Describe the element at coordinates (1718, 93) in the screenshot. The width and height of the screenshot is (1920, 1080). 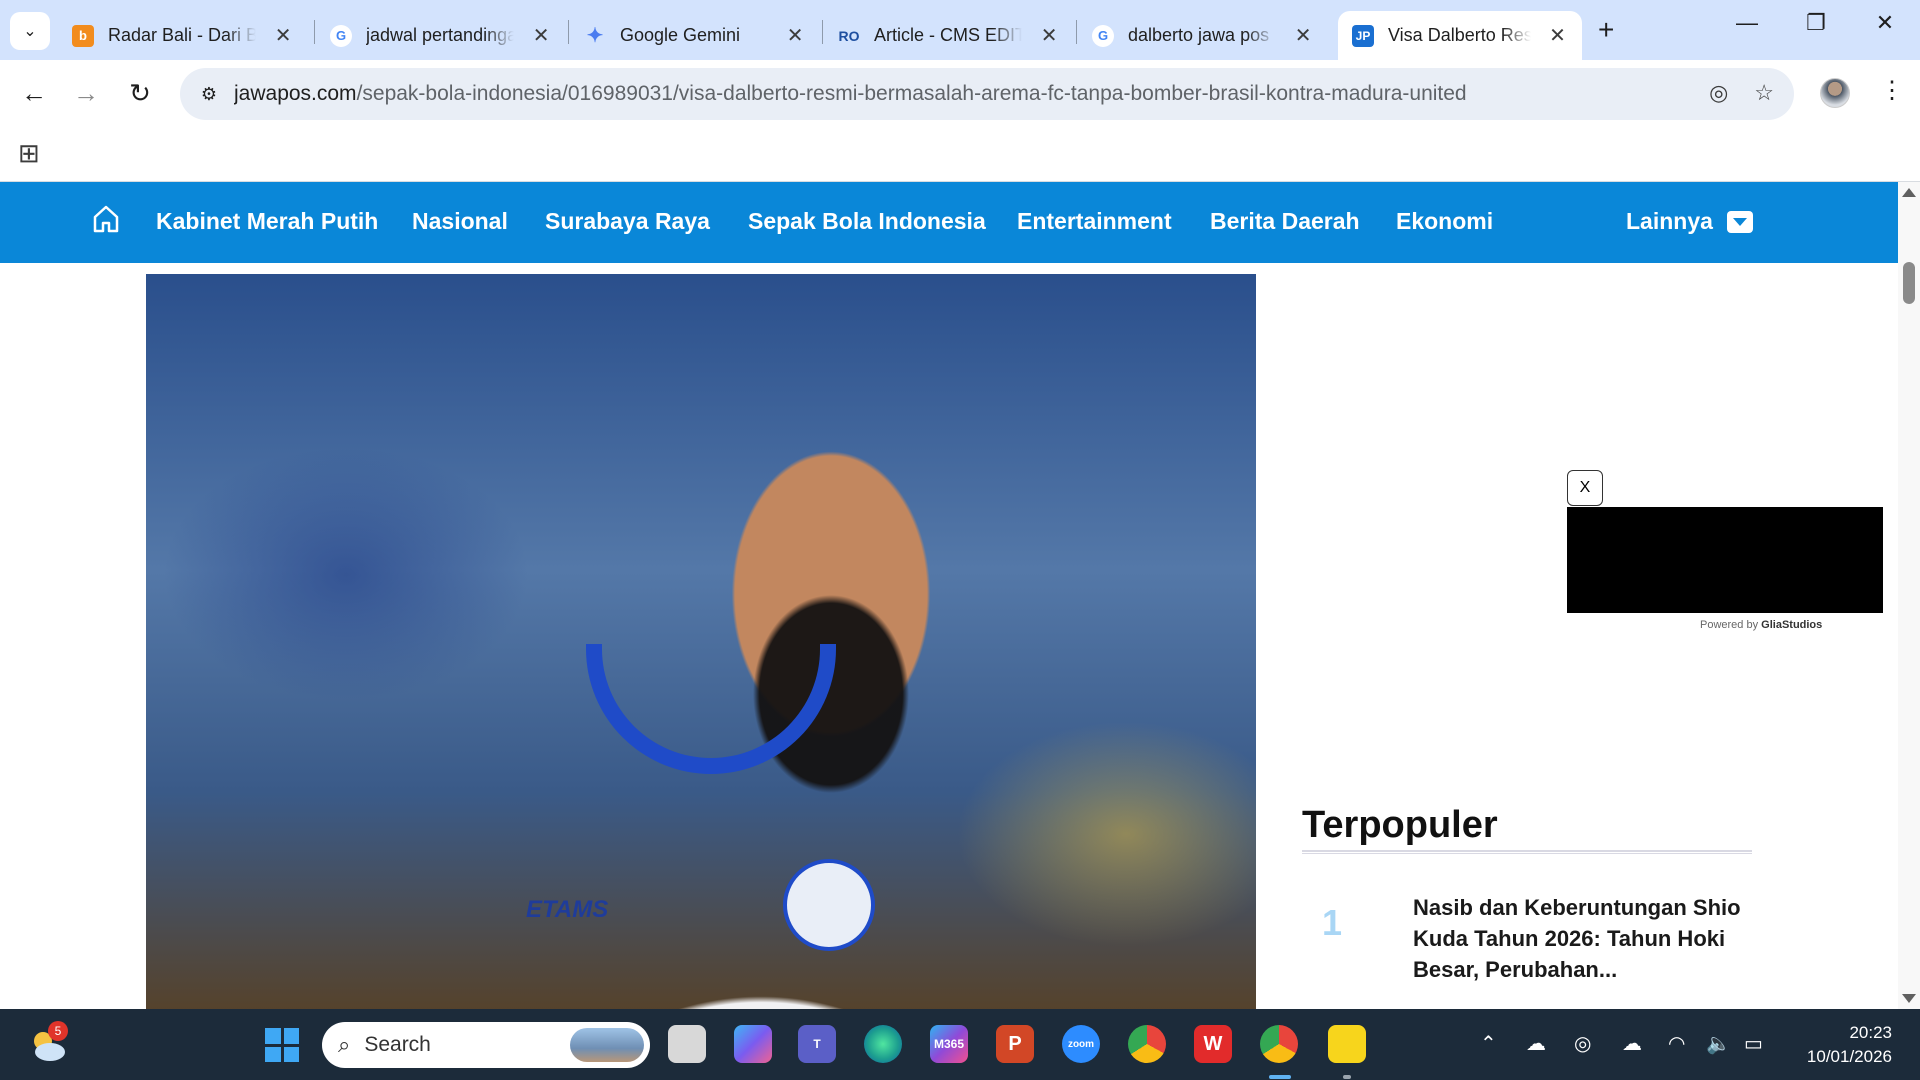
I see `eye-off-icon: ◎` at that location.